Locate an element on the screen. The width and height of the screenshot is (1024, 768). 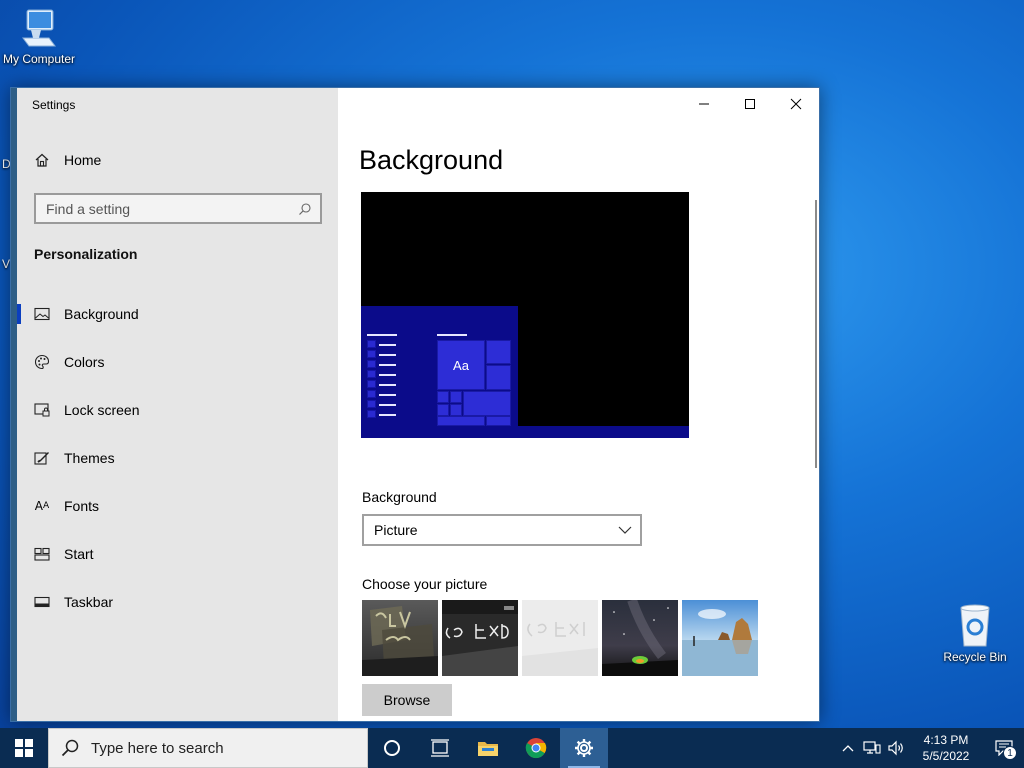
themes-icon is located at coordinates (42, 458).